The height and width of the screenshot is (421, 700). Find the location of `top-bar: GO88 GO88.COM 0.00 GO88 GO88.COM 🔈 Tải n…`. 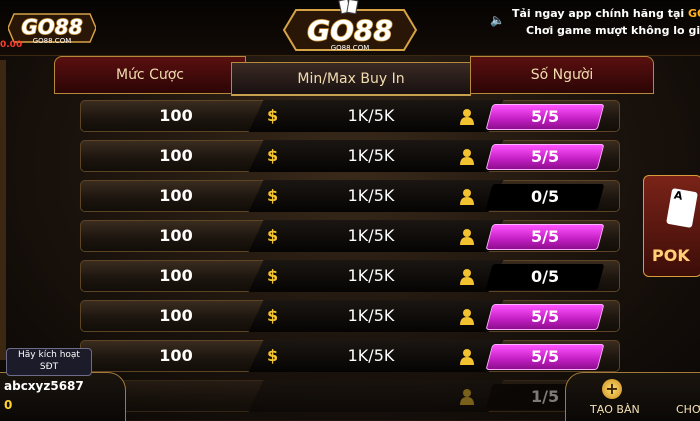

top-bar: GO88 GO88.COM 0.00 GO88 GO88.COM 🔈 Tải n… is located at coordinates (350, 28).